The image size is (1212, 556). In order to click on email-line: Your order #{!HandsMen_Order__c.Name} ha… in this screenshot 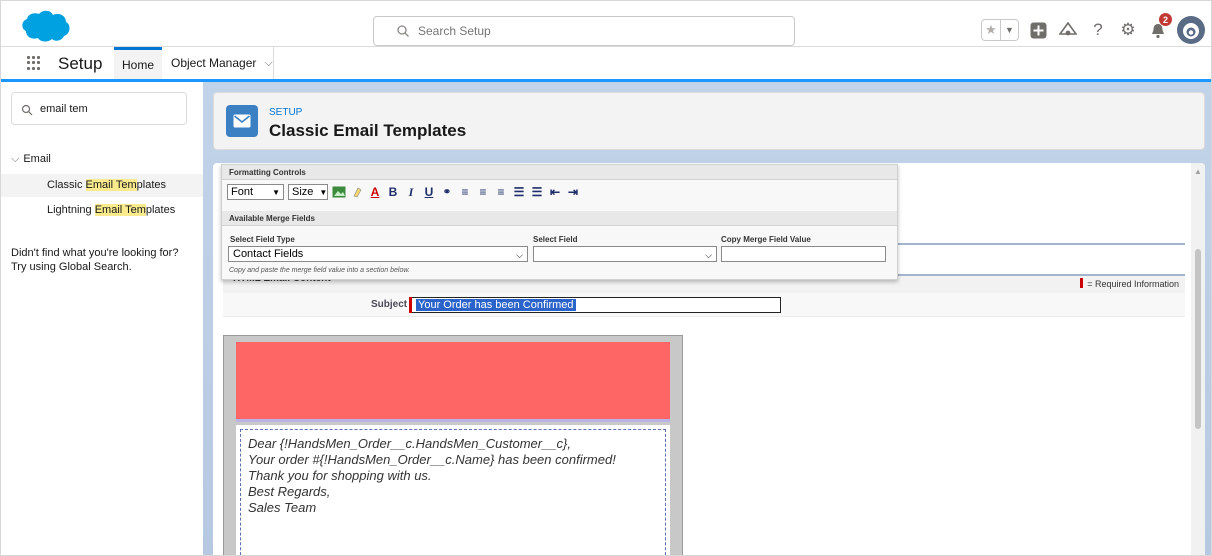, I will do `click(432, 459)`.